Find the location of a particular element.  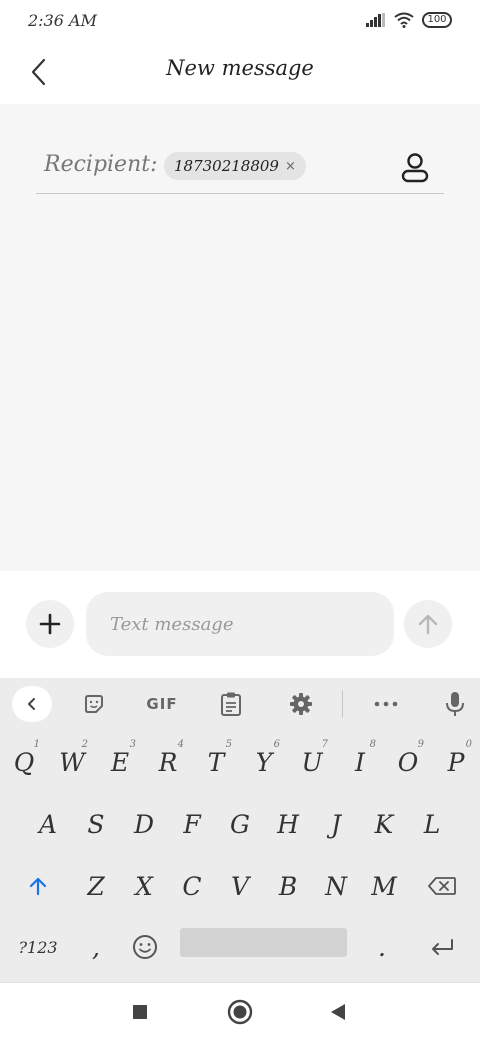

key-y: Y6 is located at coordinates (264, 762).